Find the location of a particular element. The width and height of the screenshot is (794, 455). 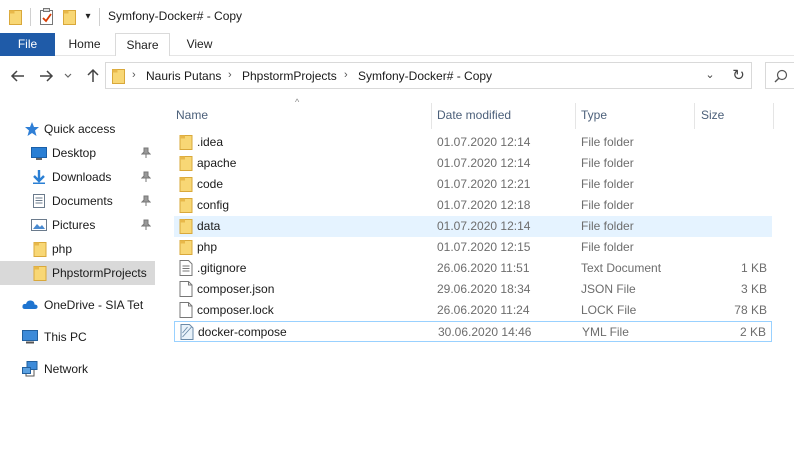

file-name: code is located at coordinates (210, 184).